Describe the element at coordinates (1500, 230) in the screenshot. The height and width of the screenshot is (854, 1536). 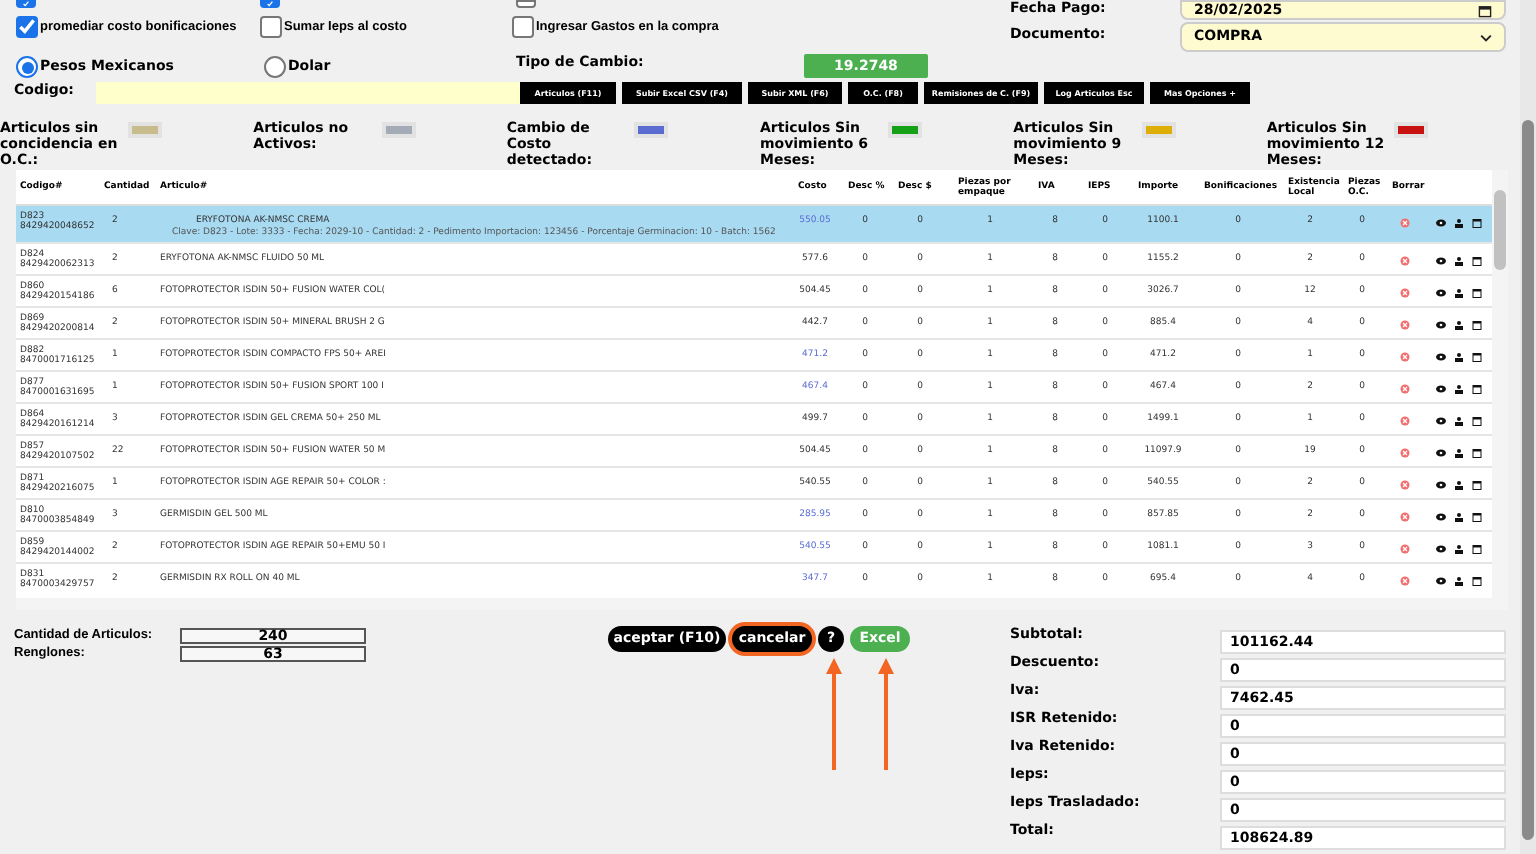
I see `table-scrollbar-thumb` at that location.